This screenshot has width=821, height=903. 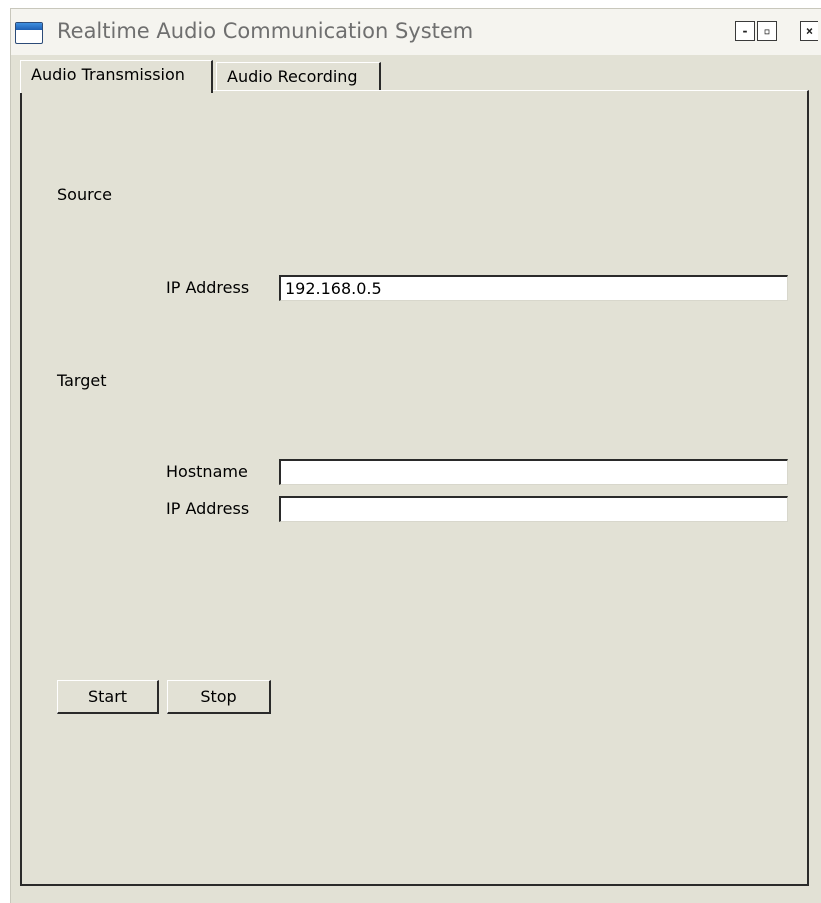 What do you see at coordinates (208, 287) in the screenshot?
I see `source-ip-label: IP Address` at bounding box center [208, 287].